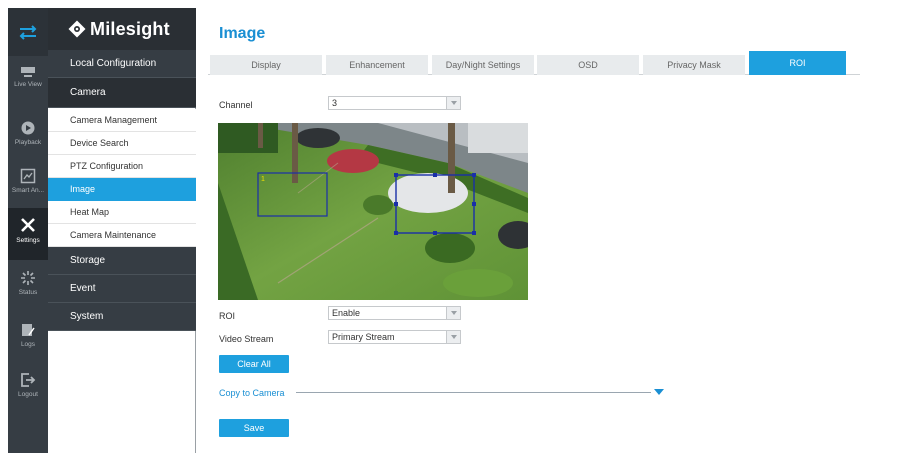 The height and width of the screenshot is (453, 906). Describe the element at coordinates (252, 393) in the screenshot. I see `copy-to-camera-link: Copy to Camera` at that location.